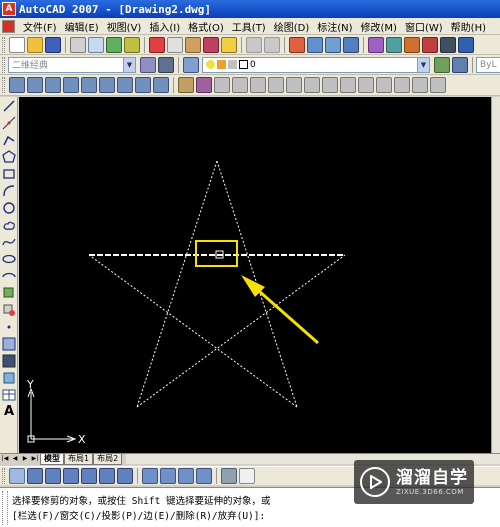 This screenshot has width=500, height=527. I want to click on dim-continue-icon, so click(366, 85).